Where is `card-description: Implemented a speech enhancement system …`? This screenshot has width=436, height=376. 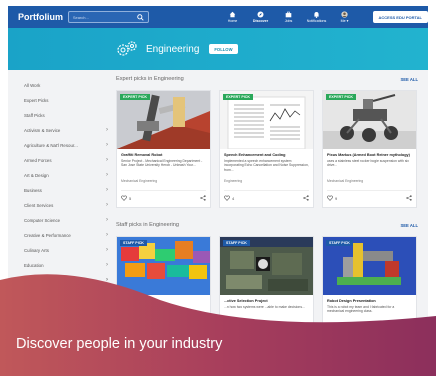 card-description: Implemented a speech enhancement system … is located at coordinates (266, 165).